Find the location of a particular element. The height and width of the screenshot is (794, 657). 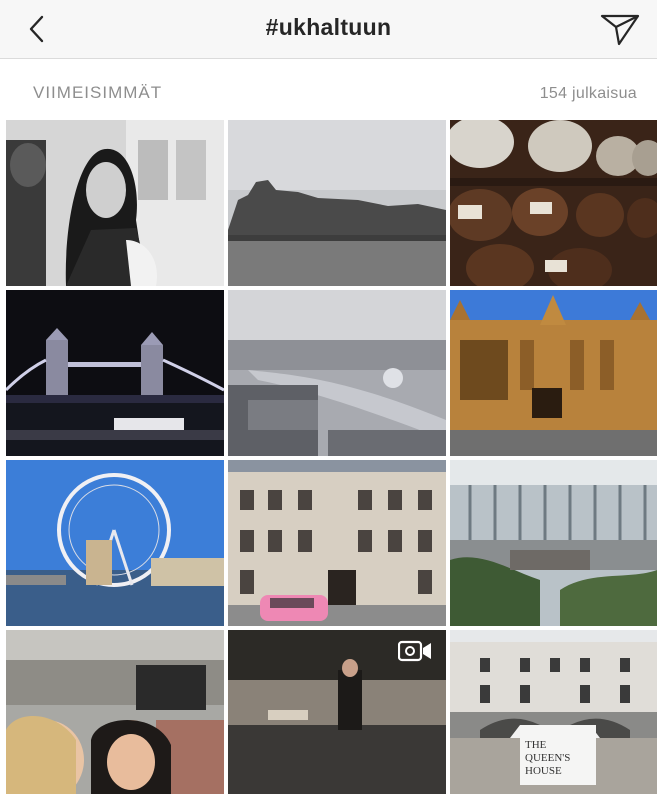

paper-plane-icon is located at coordinates (620, 30).